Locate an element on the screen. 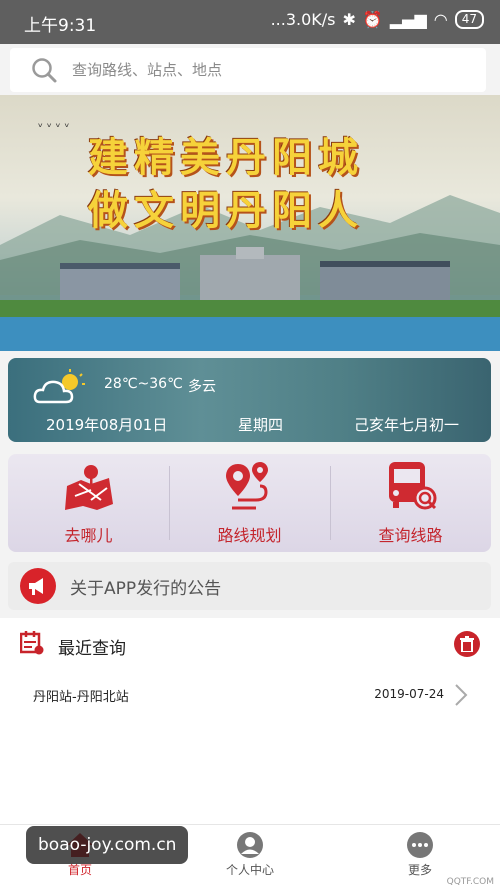 Image resolution: width=500 pixels, height=890 pixels. bluetooth-icon: ✱ is located at coordinates (349, 19).